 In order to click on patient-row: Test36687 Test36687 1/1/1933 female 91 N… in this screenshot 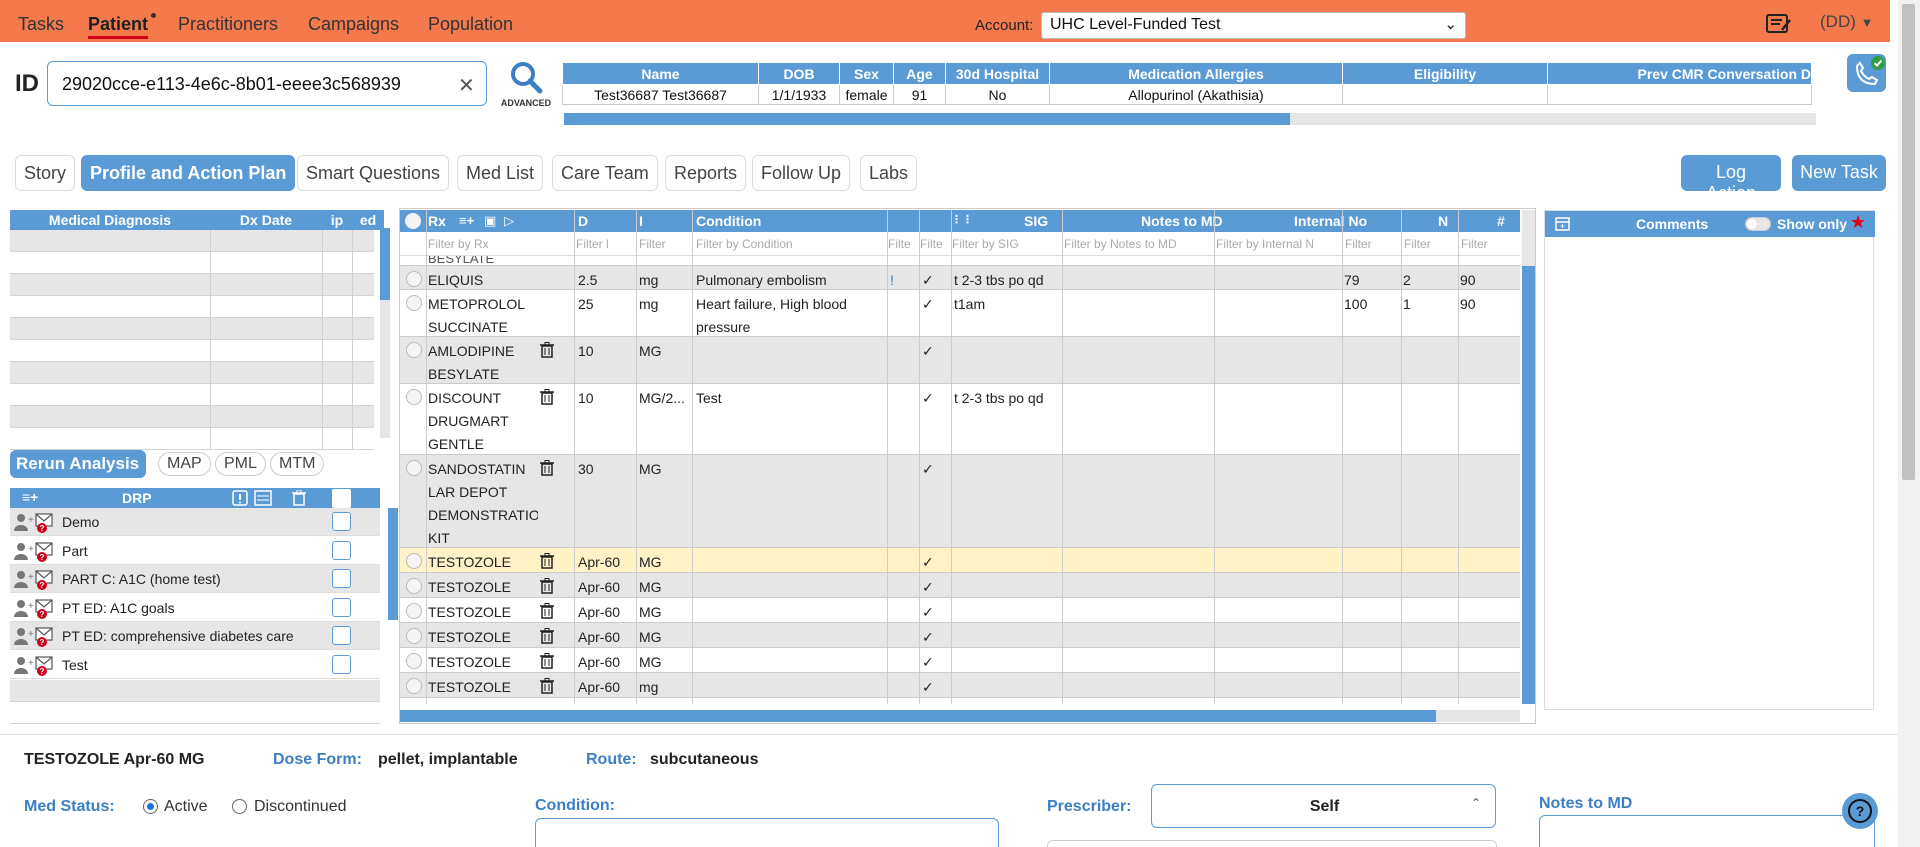, I will do `click(1187, 94)`.